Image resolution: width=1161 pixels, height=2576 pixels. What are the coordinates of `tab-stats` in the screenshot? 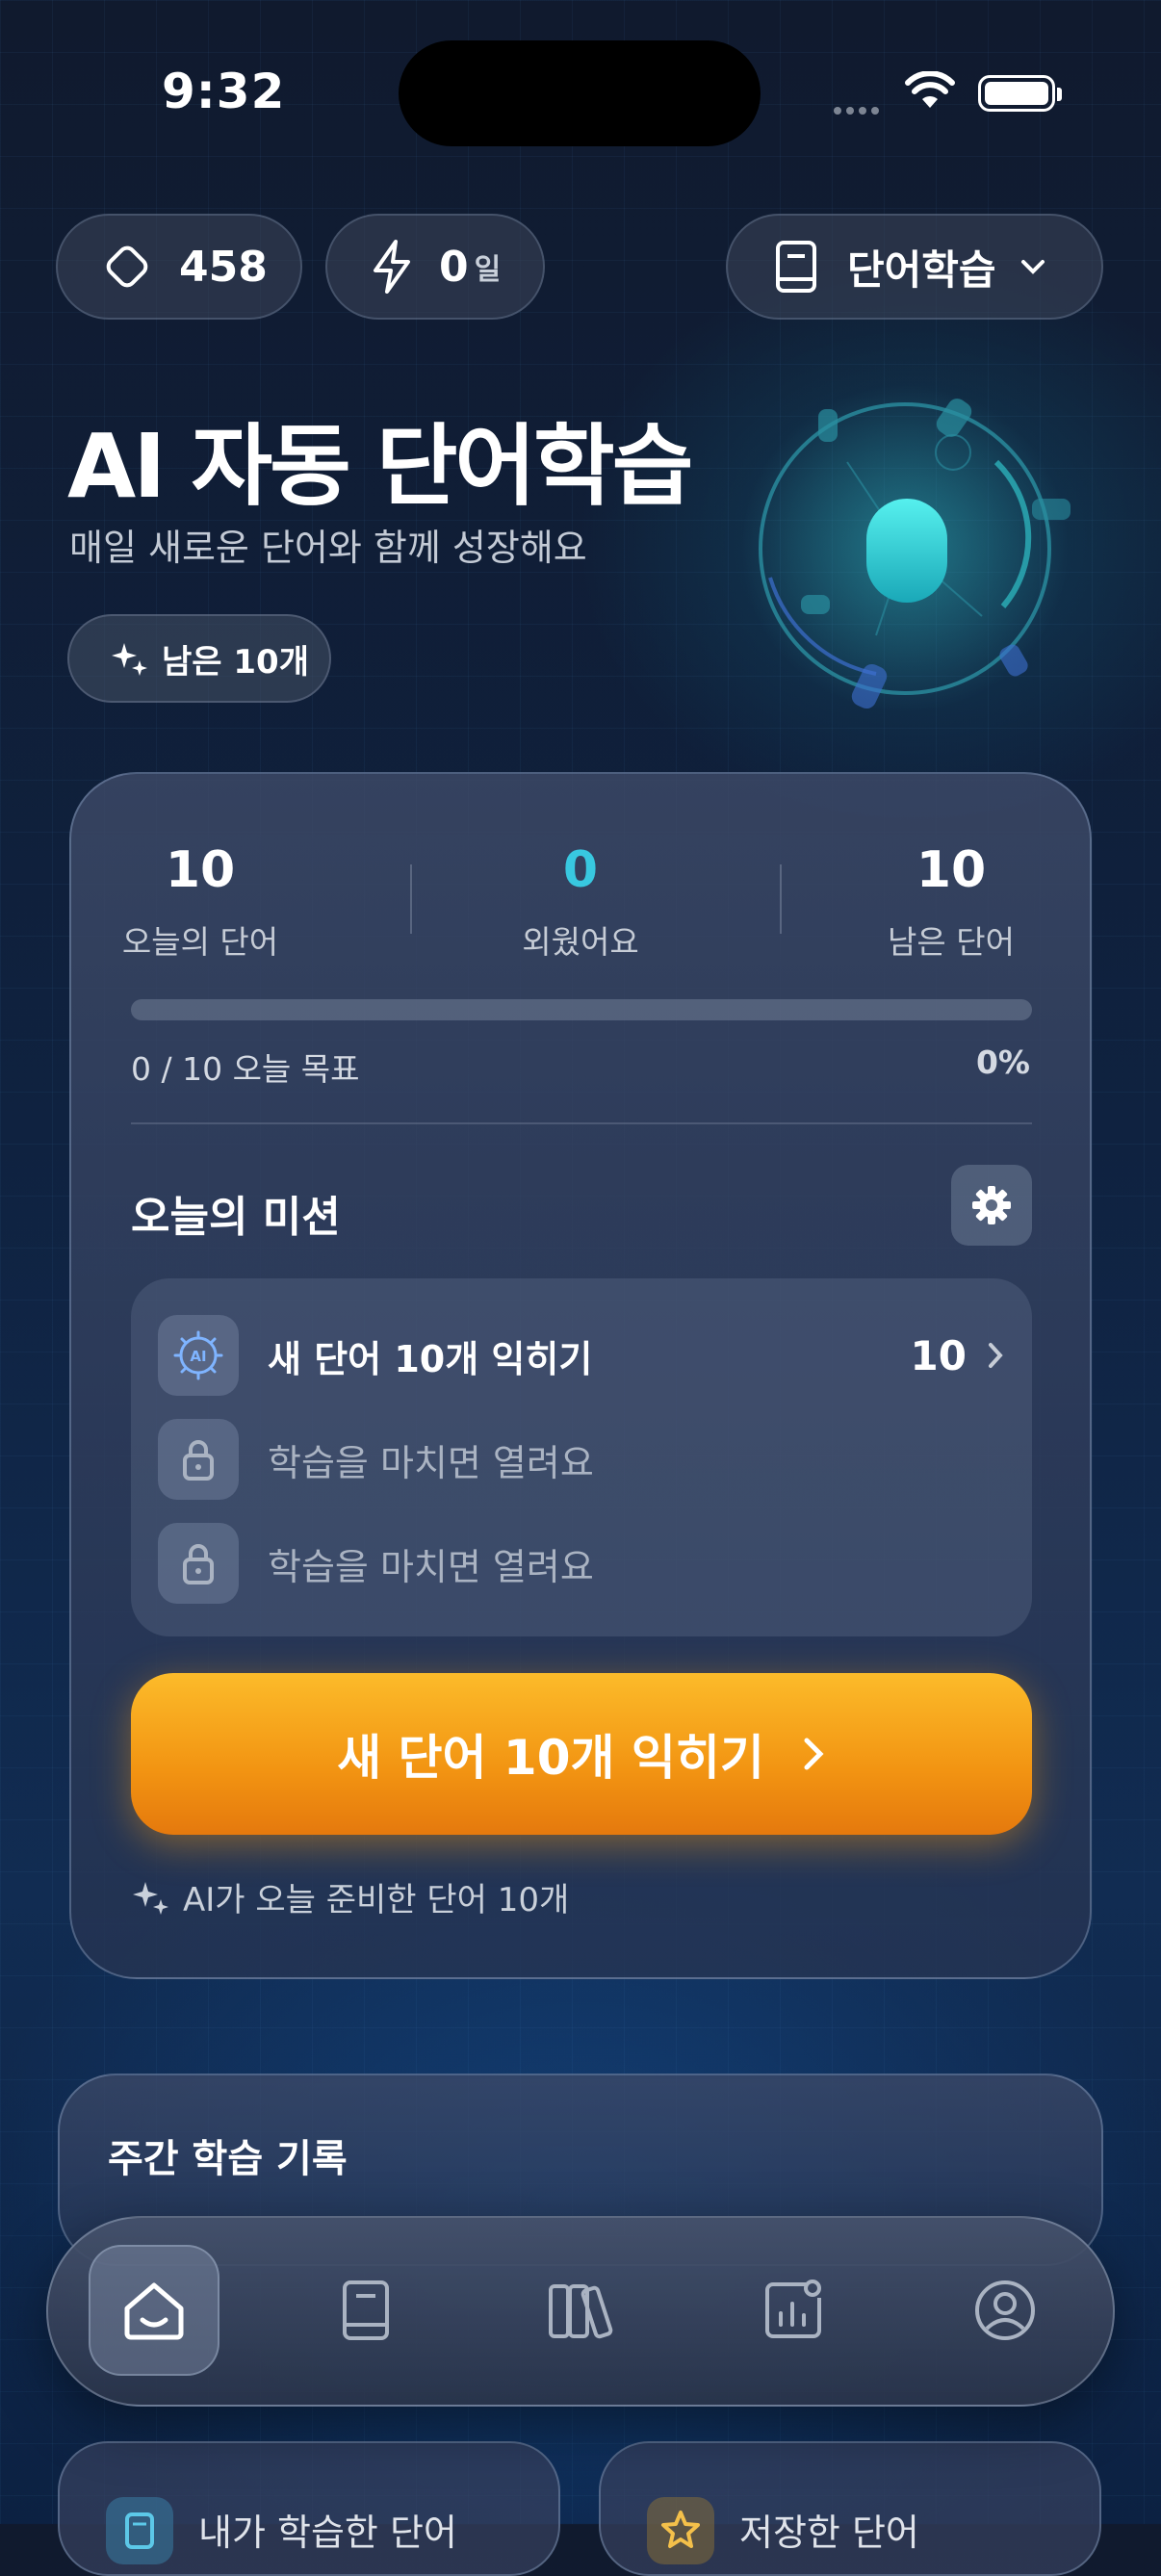 It's located at (793, 2311).